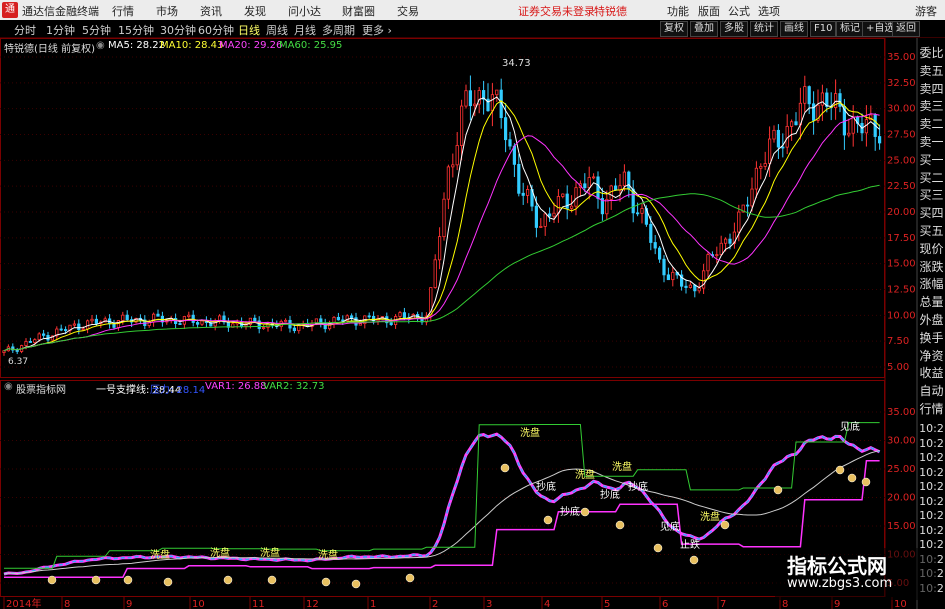 The height and width of the screenshot is (609, 945). What do you see at coordinates (931, 372) in the screenshot?
I see `side-label: 收益` at bounding box center [931, 372].